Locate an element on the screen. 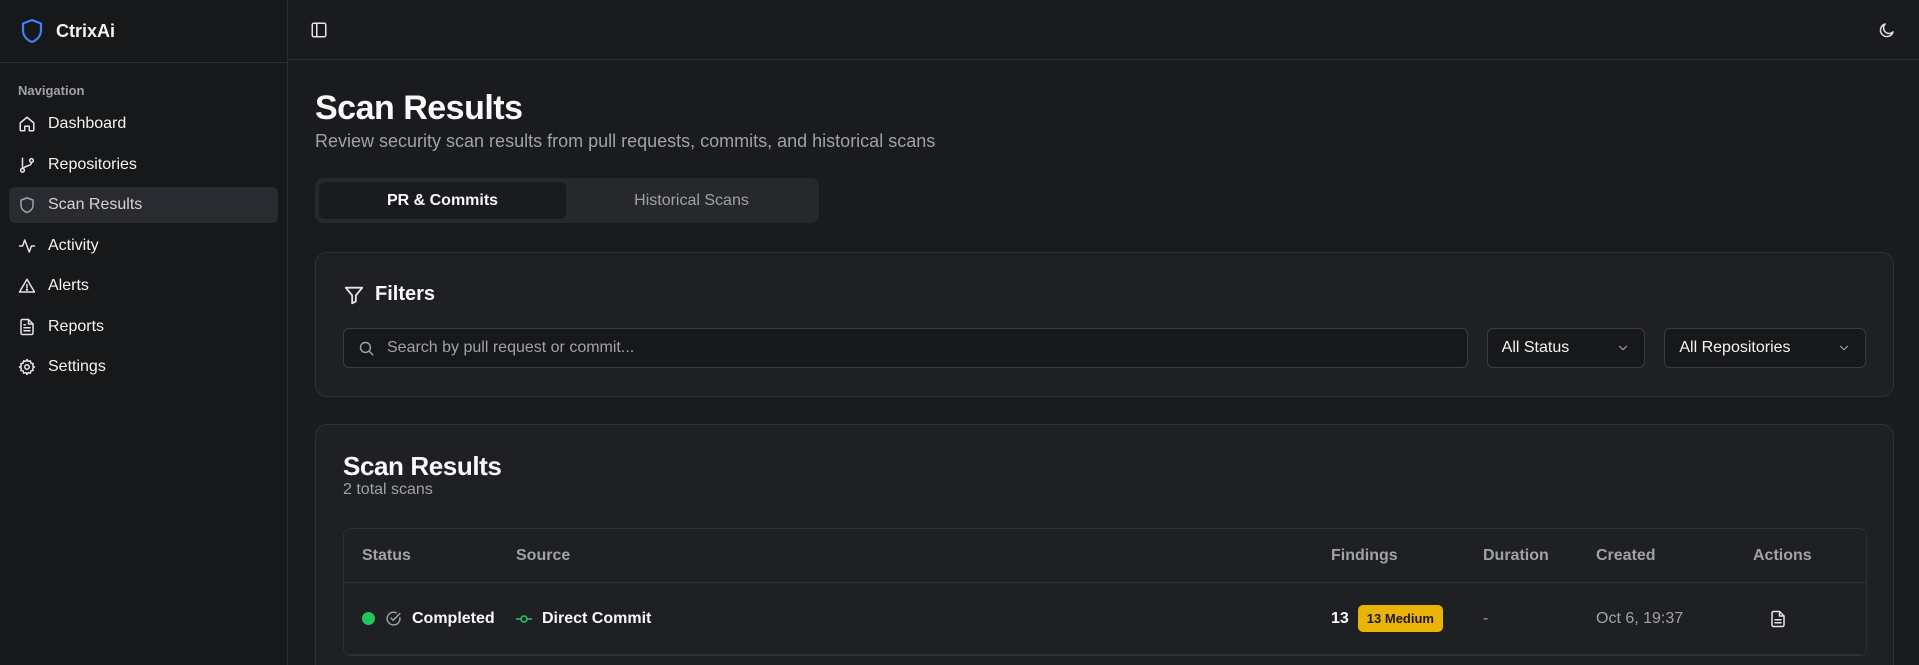 This screenshot has height=665, width=1919. sidebar-item-label: Dashboard is located at coordinates (87, 123).